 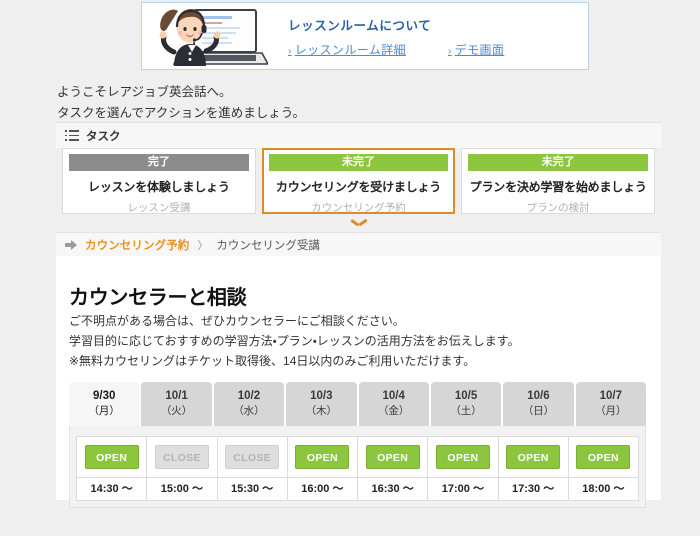 I want to click on breadcrumb-next-step: カウンセリング受講, so click(x=268, y=245).